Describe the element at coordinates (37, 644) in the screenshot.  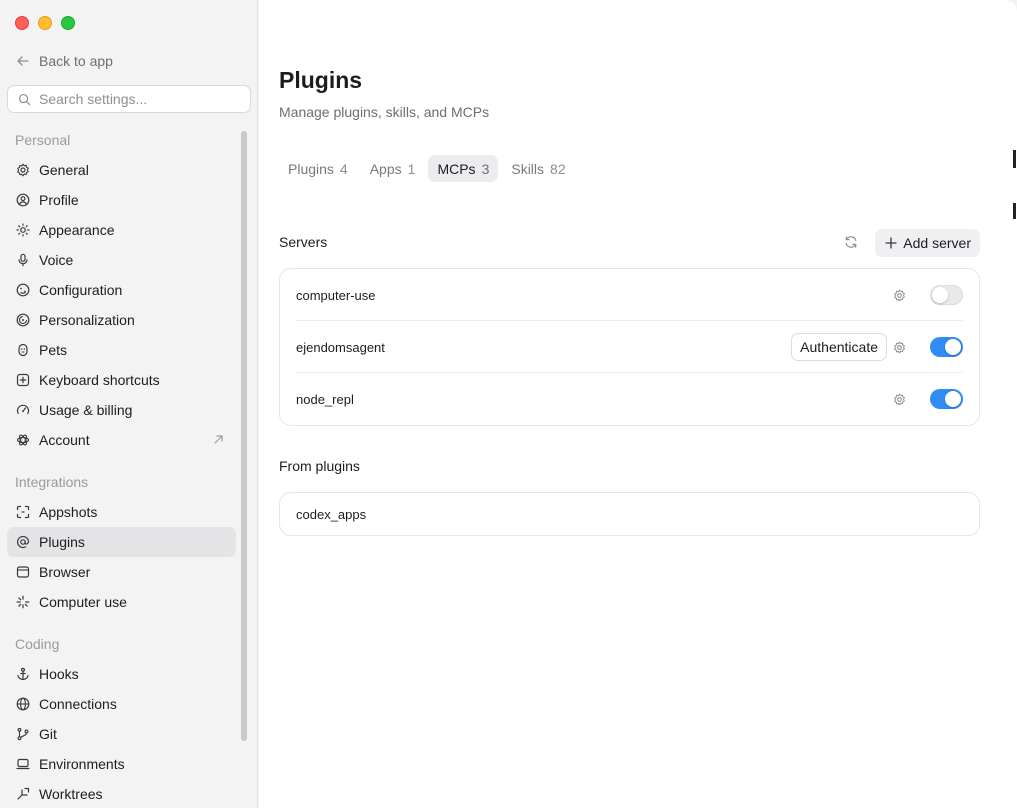
I see `section-title-coding: Coding` at that location.